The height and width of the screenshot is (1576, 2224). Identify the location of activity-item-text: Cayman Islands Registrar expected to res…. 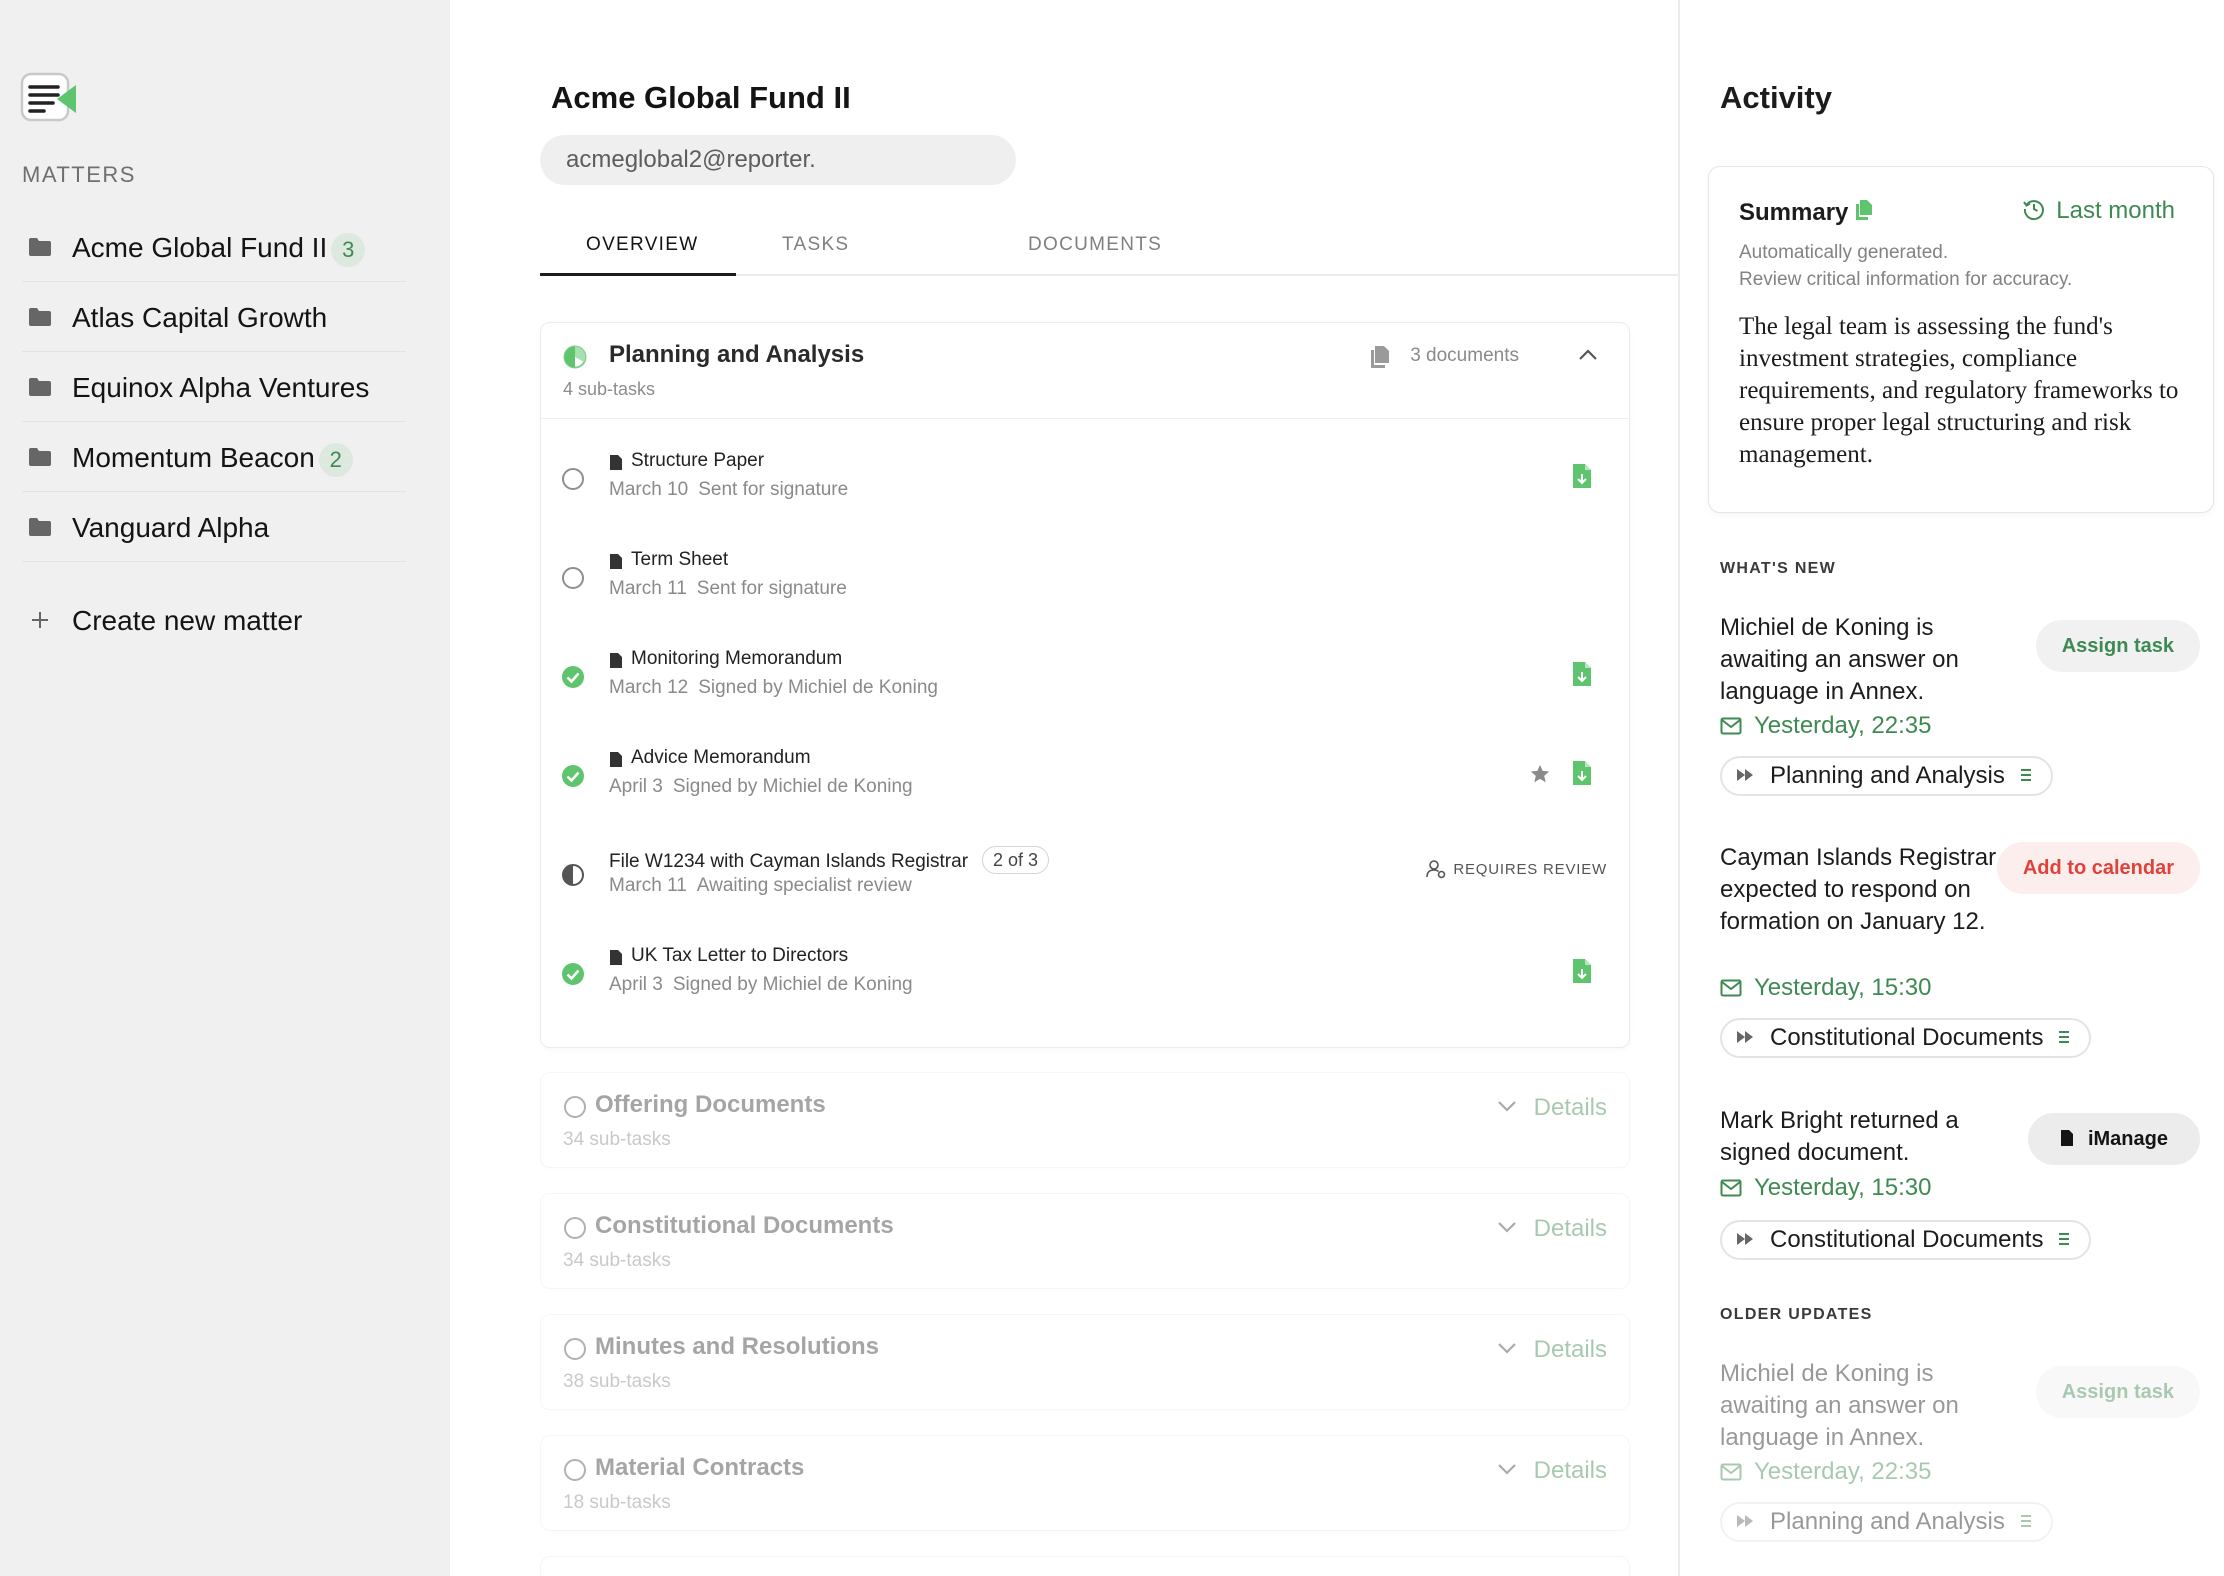
(1858, 889).